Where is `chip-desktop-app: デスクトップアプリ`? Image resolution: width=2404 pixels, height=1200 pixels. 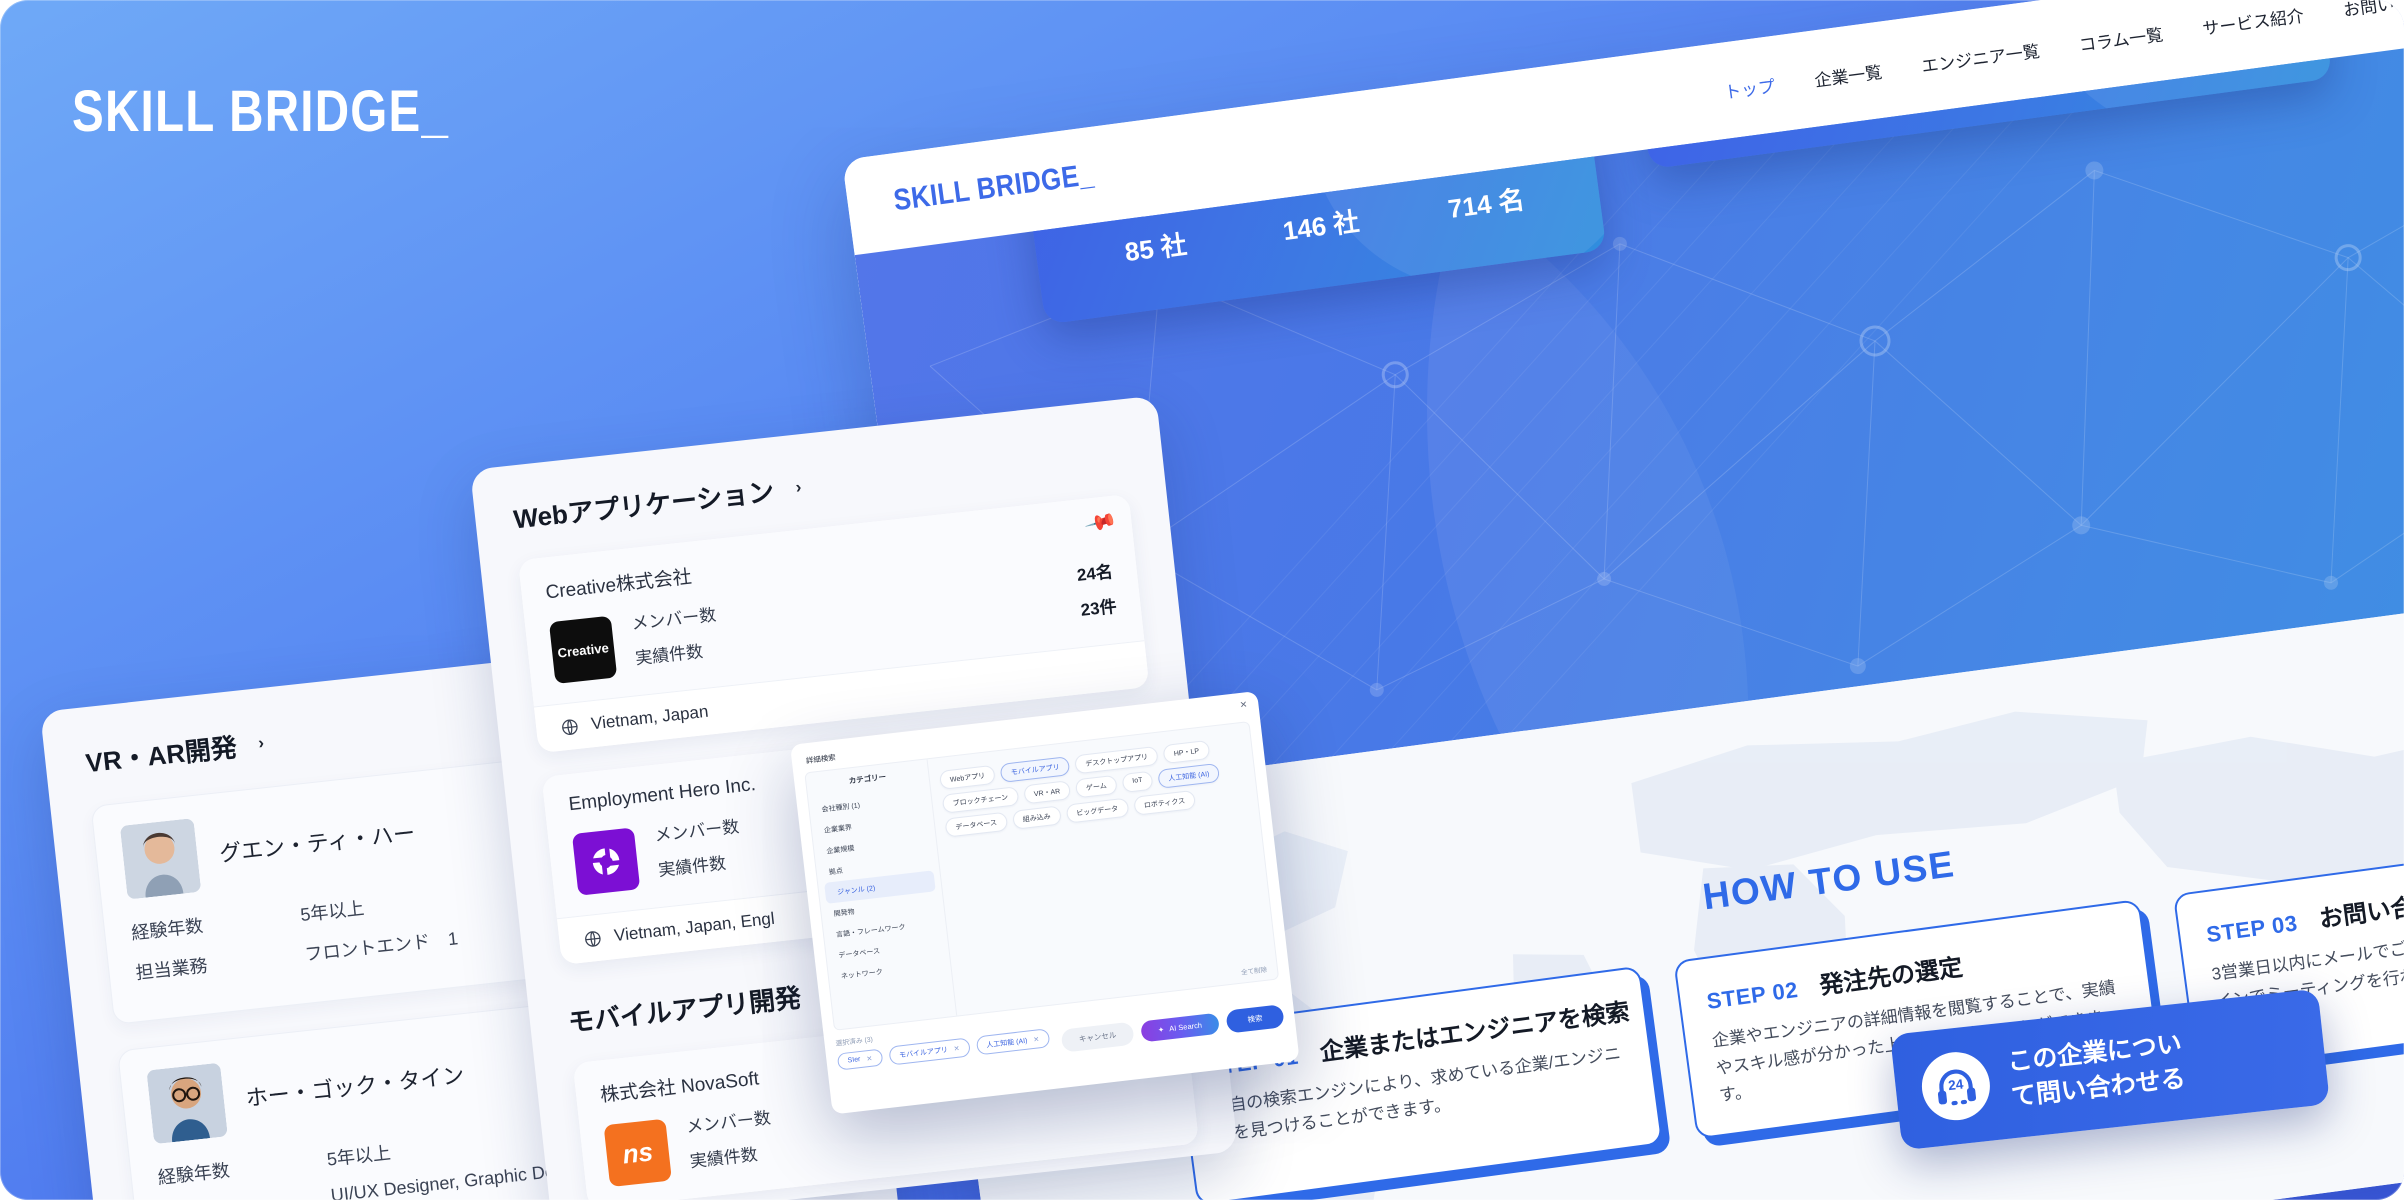 chip-desktop-app: デスクトップアプリ is located at coordinates (1116, 760).